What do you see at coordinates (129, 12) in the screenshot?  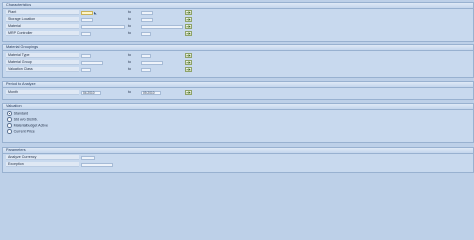 I see `plant-to-label: to` at bounding box center [129, 12].